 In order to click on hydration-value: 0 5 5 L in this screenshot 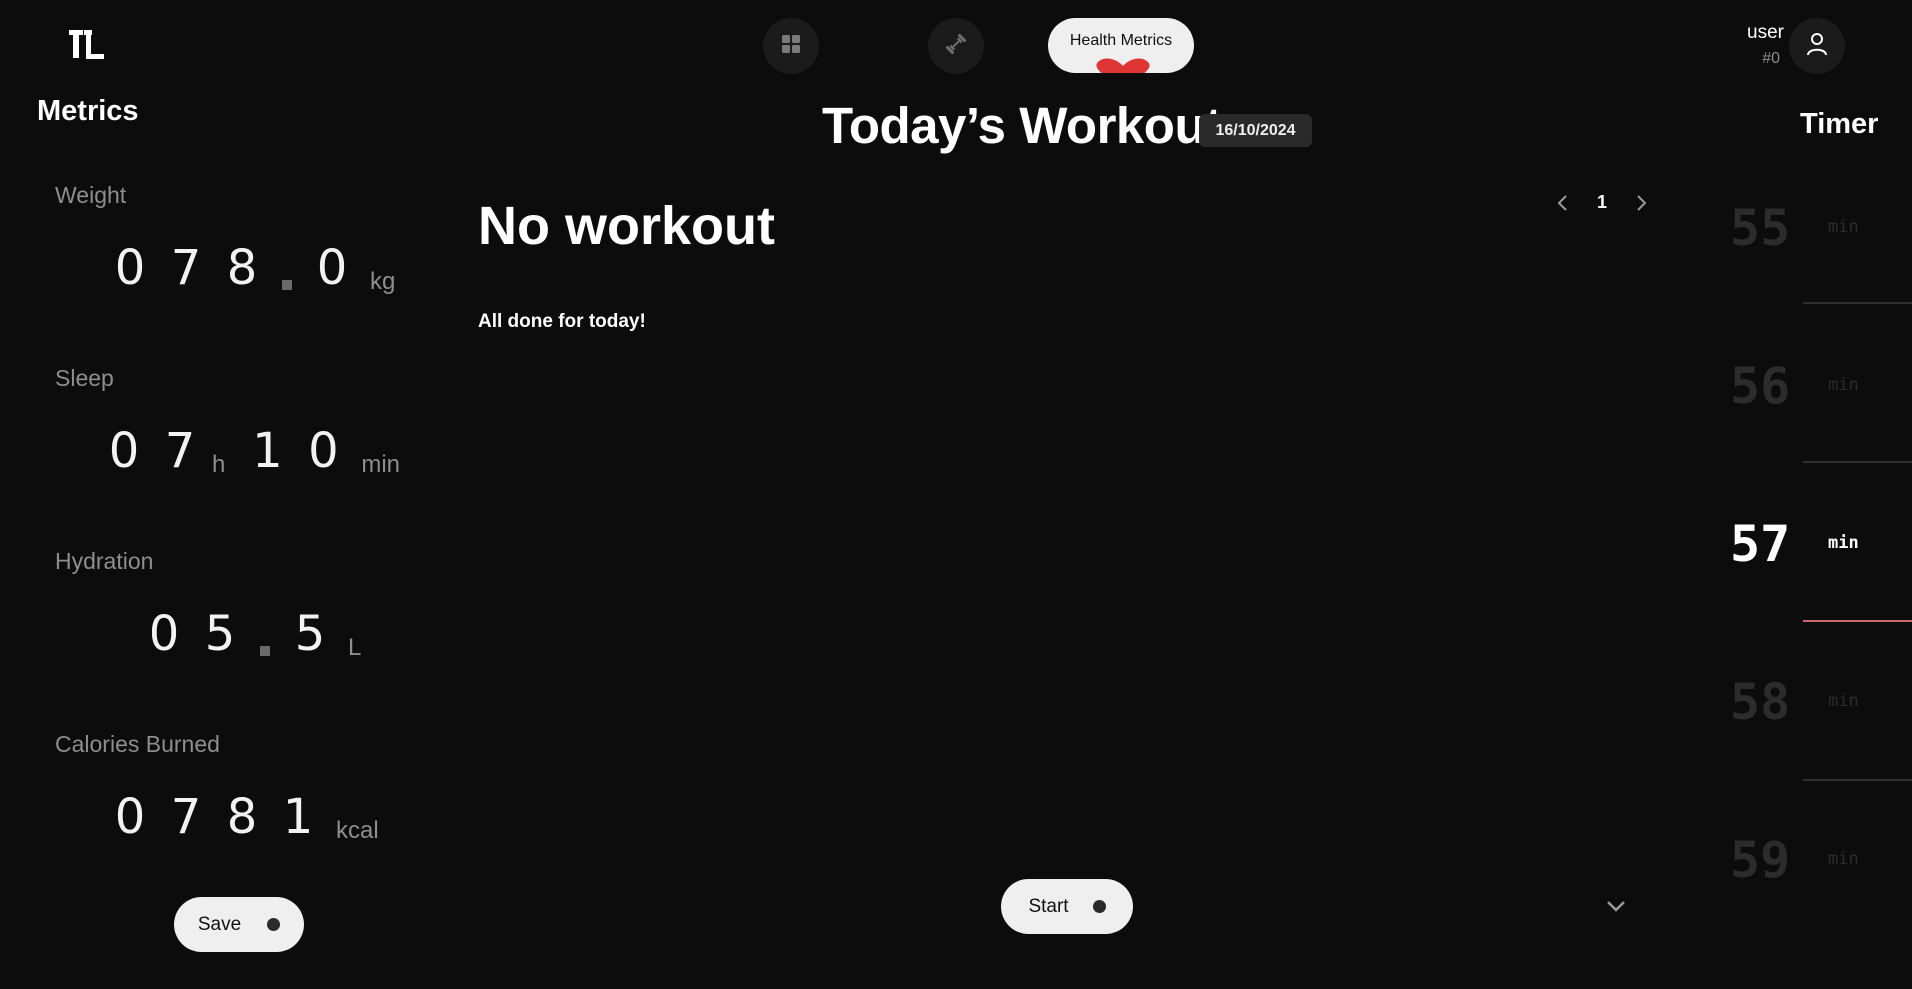, I will do `click(249, 632)`.